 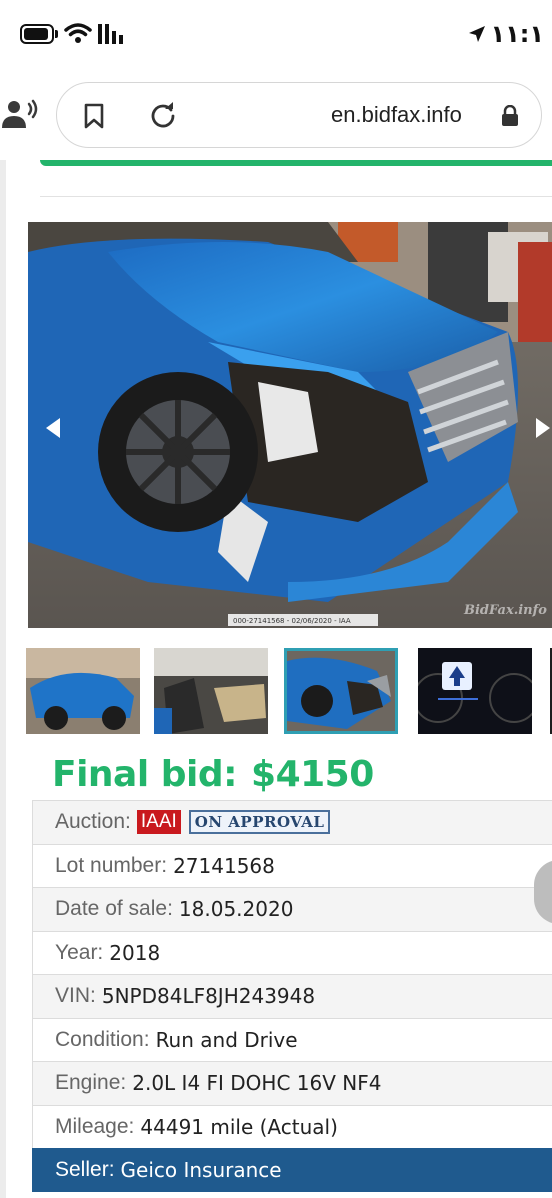 I want to click on location-arrow-icon, so click(x=477, y=34).